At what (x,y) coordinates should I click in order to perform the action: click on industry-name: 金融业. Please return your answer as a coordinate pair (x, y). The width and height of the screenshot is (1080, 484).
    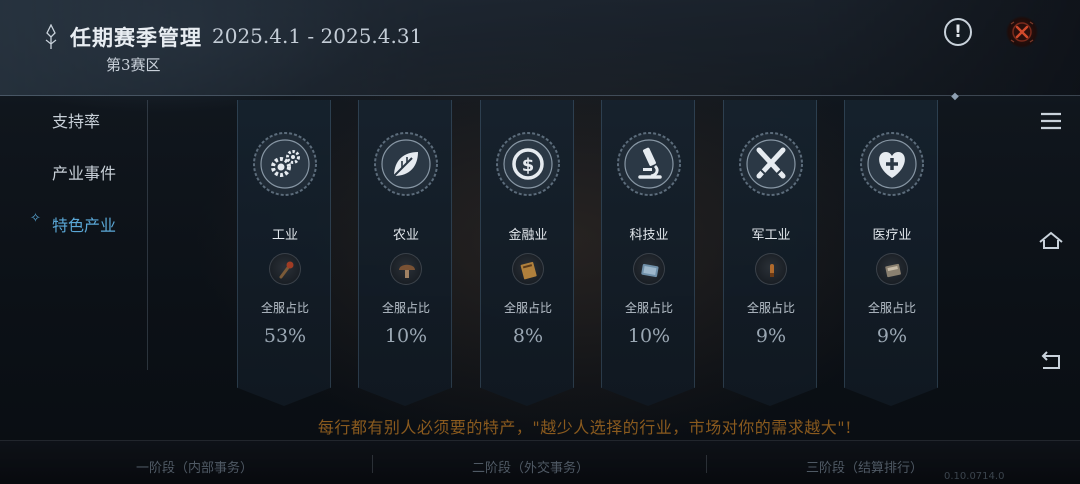
    Looking at the image, I should click on (528, 235).